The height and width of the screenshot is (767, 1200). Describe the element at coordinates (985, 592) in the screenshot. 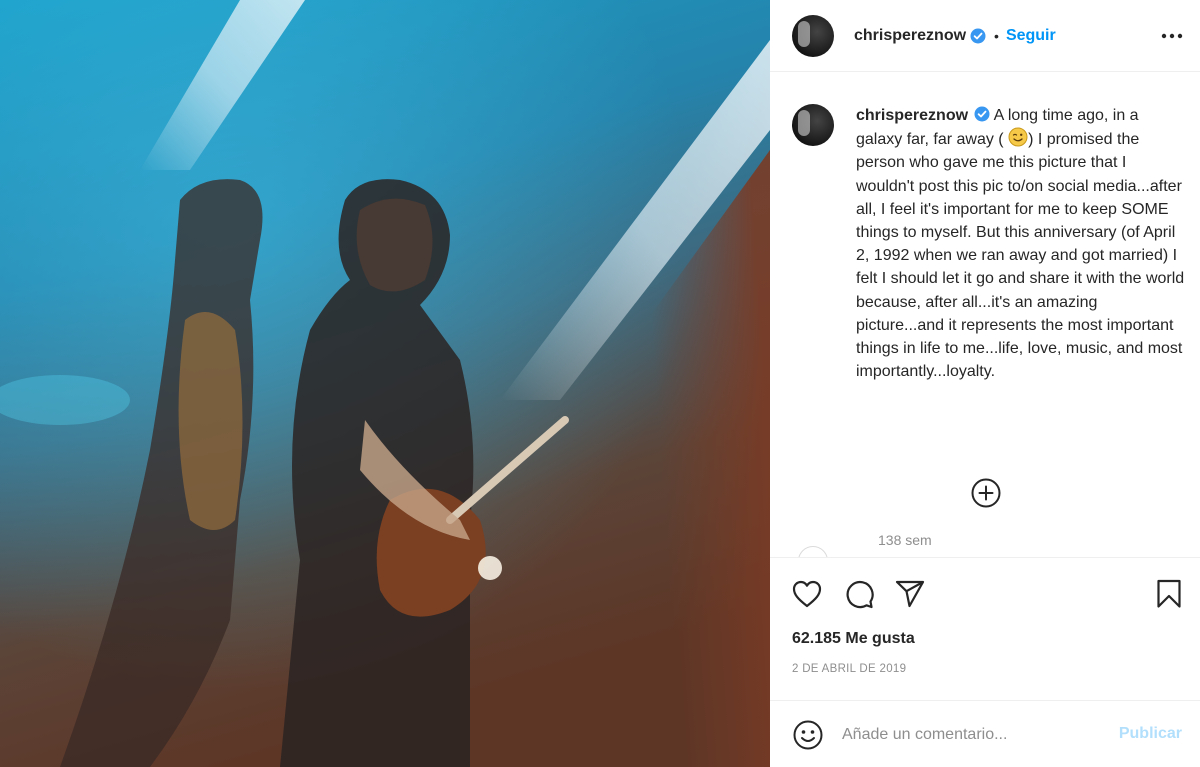

I see `action-bar` at that location.